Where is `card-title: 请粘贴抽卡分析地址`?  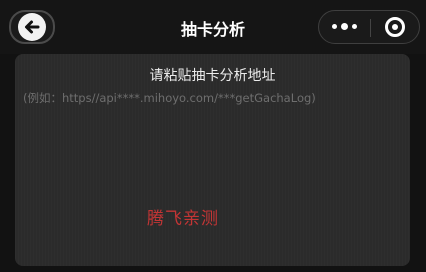
card-title: 请粘贴抽卡分析地址 is located at coordinates (212, 76).